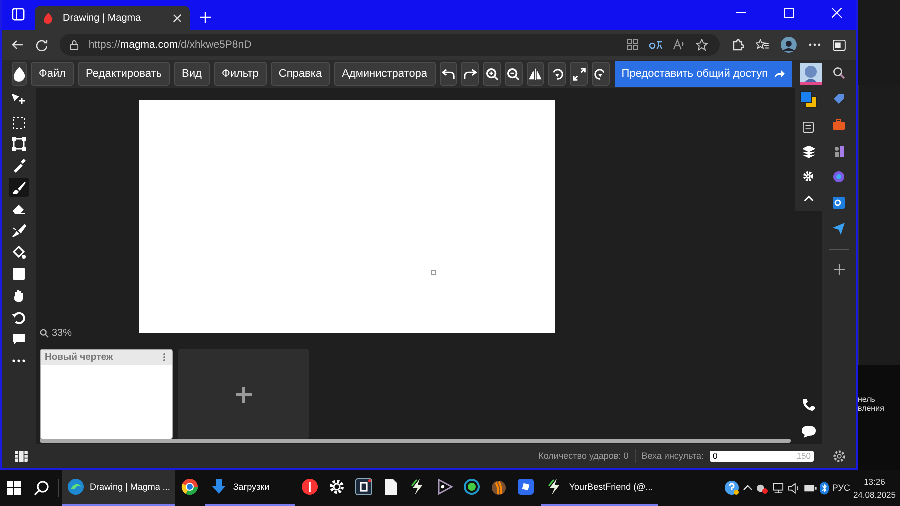 The image size is (900, 506). What do you see at coordinates (825, 488) in the screenshot?
I see `bluetooth-icon` at bounding box center [825, 488].